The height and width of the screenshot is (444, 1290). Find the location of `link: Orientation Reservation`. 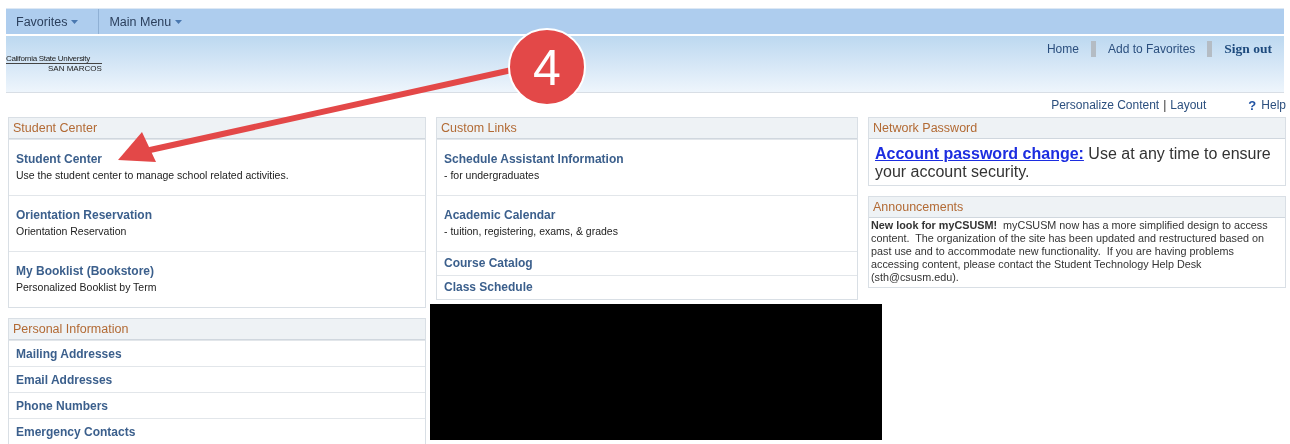

link: Orientation Reservation is located at coordinates (84, 215).